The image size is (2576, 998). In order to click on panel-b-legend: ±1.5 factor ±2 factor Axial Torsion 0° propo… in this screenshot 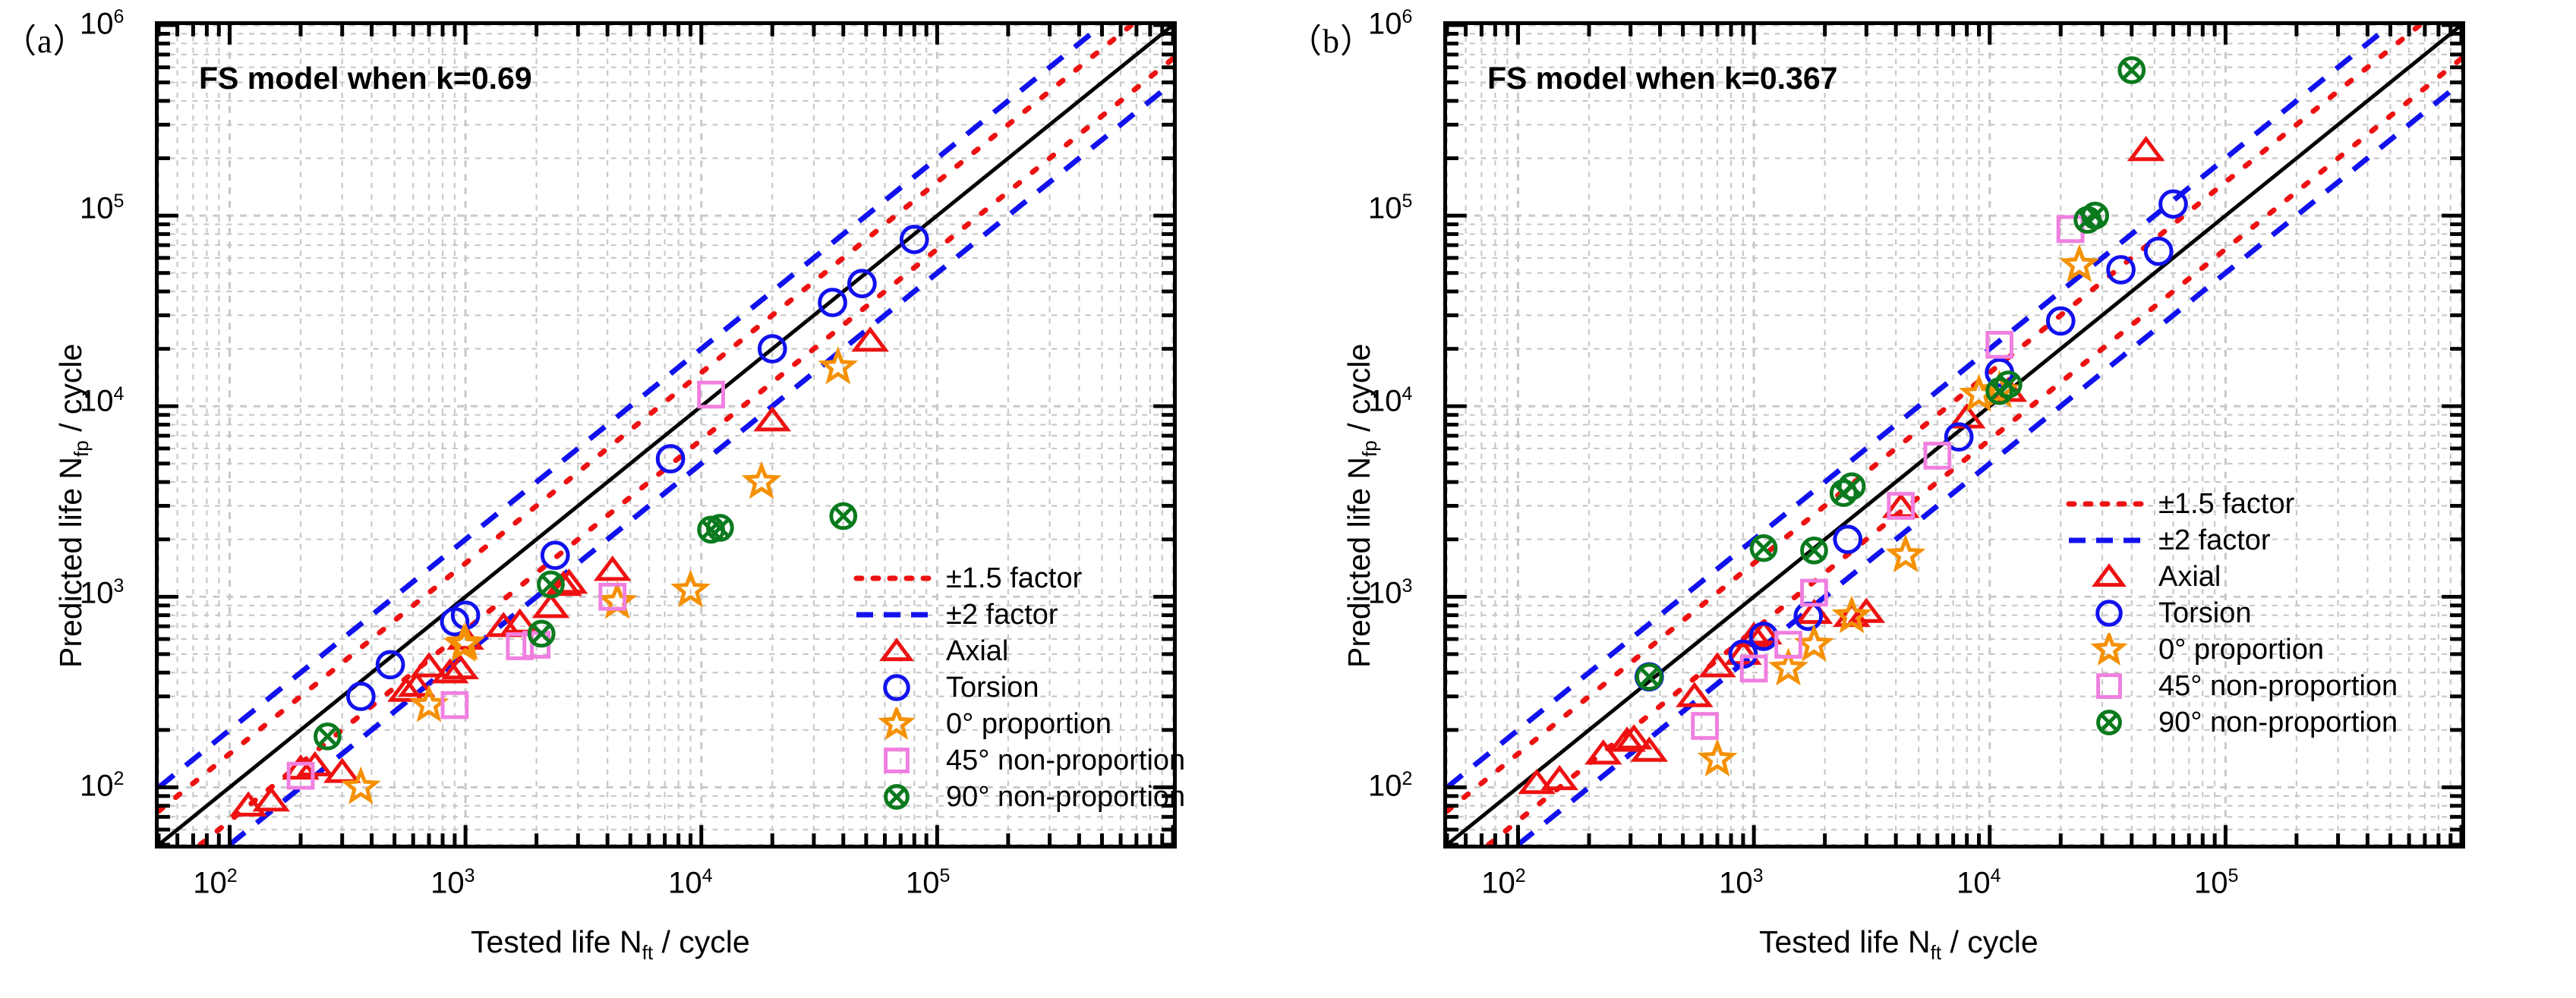, I will do `click(2231, 613)`.